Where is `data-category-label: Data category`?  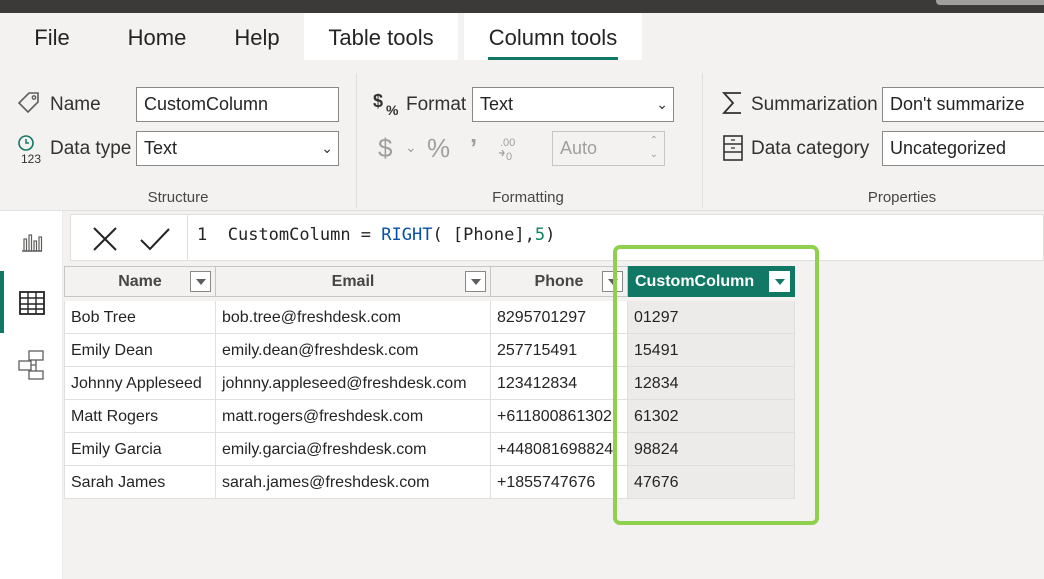
data-category-label: Data category is located at coordinates (810, 148).